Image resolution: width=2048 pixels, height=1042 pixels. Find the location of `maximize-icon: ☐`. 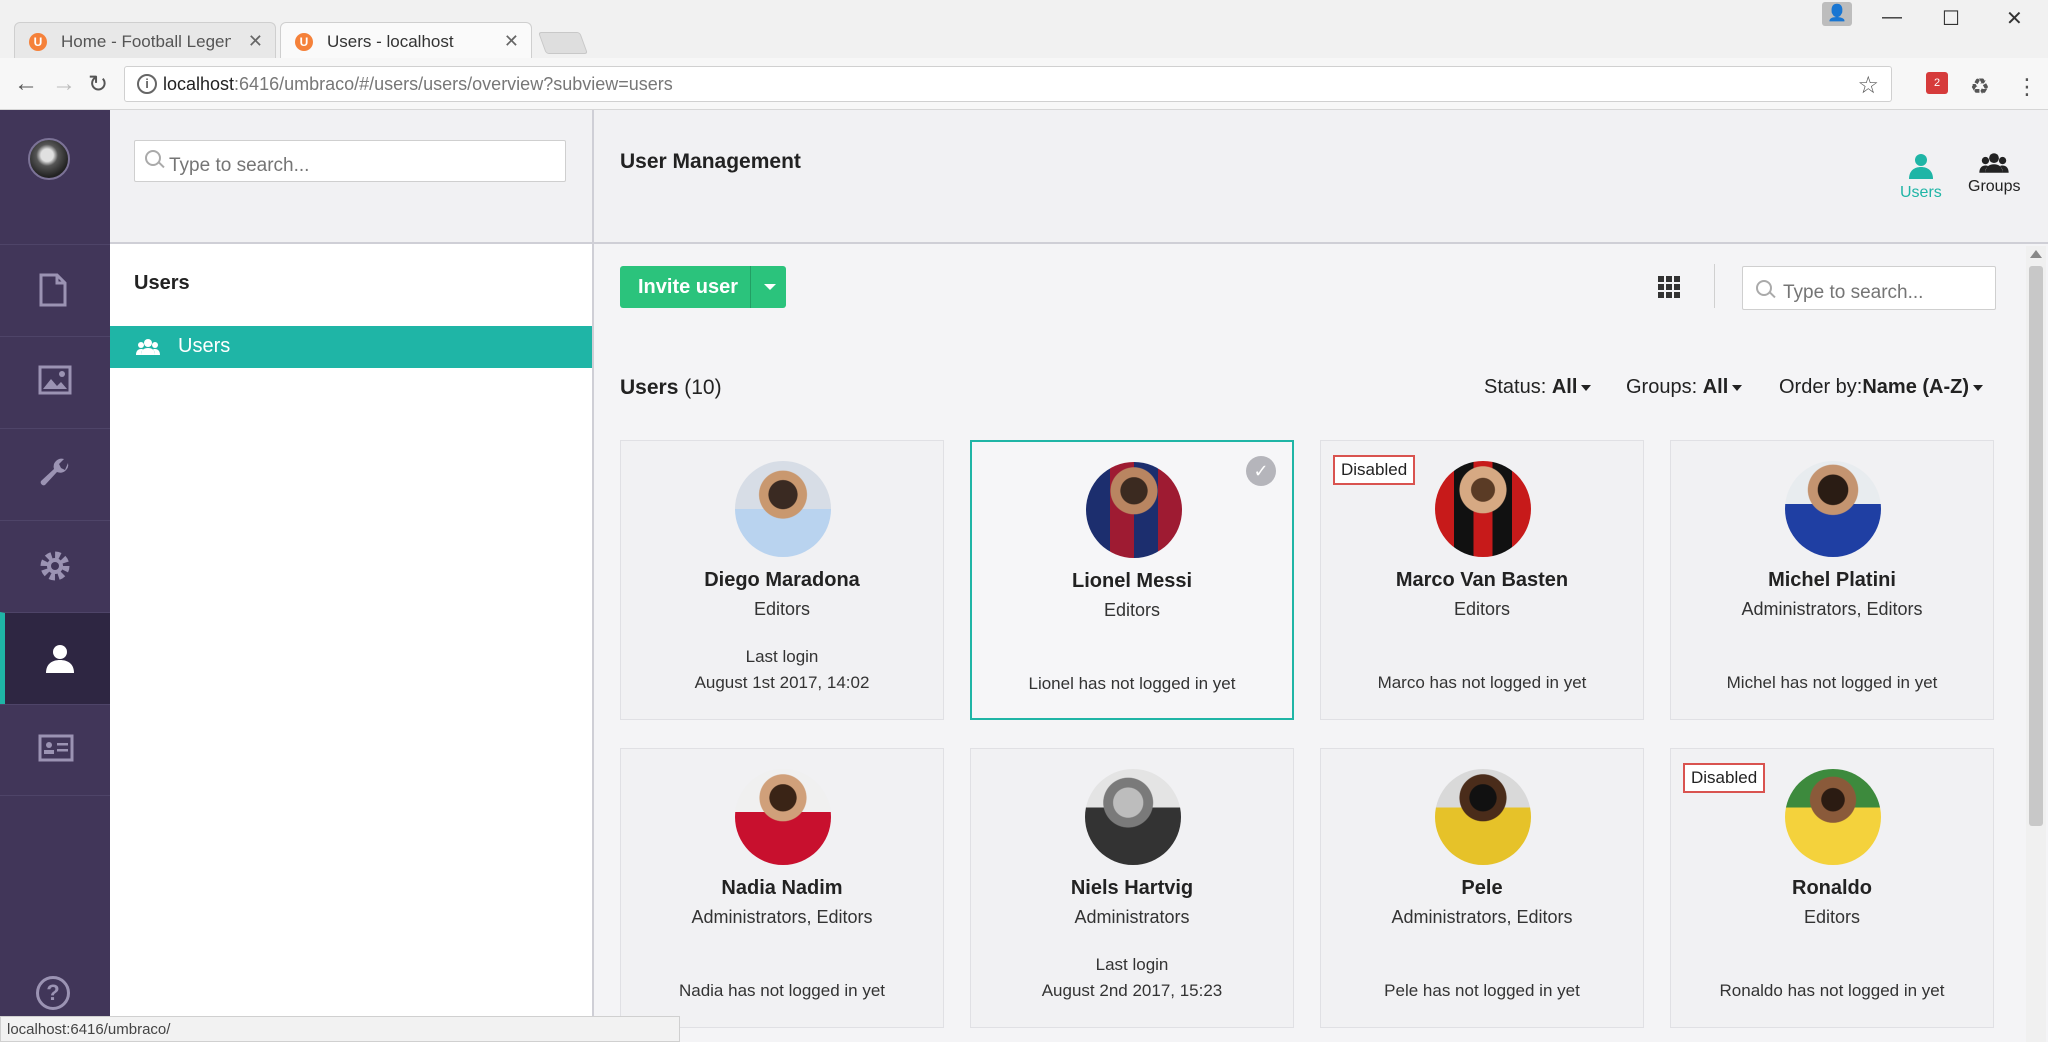

maximize-icon: ☐ is located at coordinates (1951, 18).